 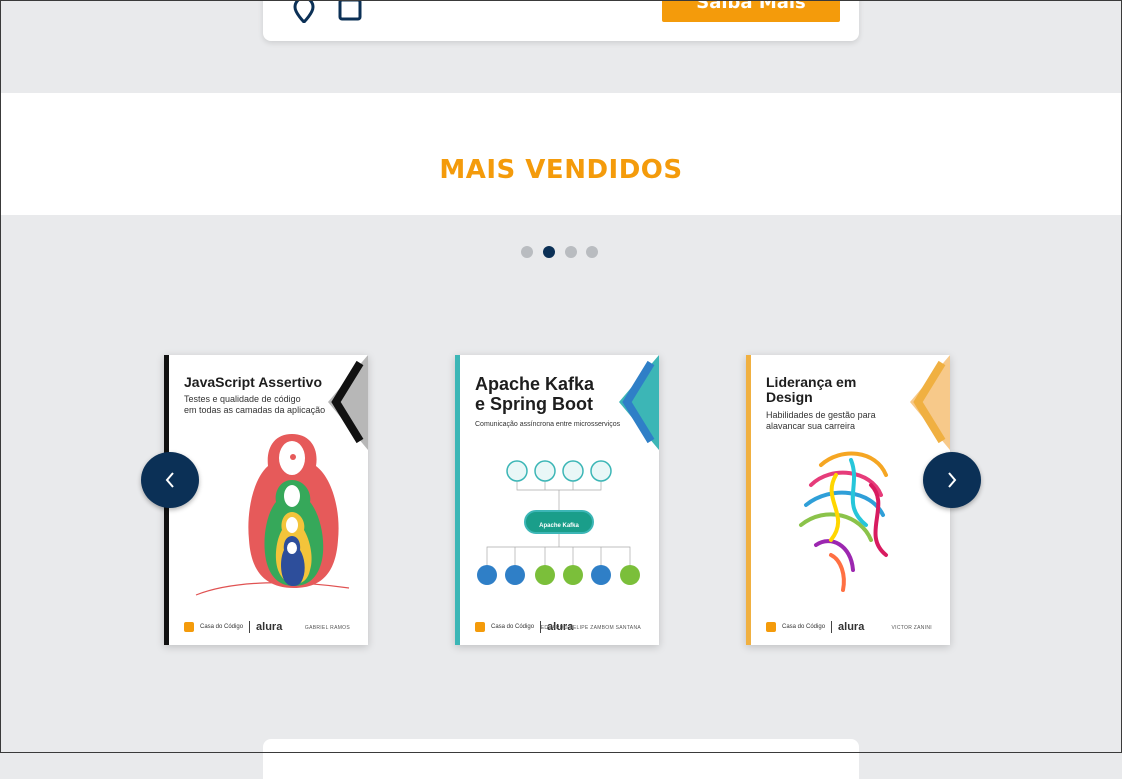 I want to click on carousel-next-button, so click(x=952, y=480).